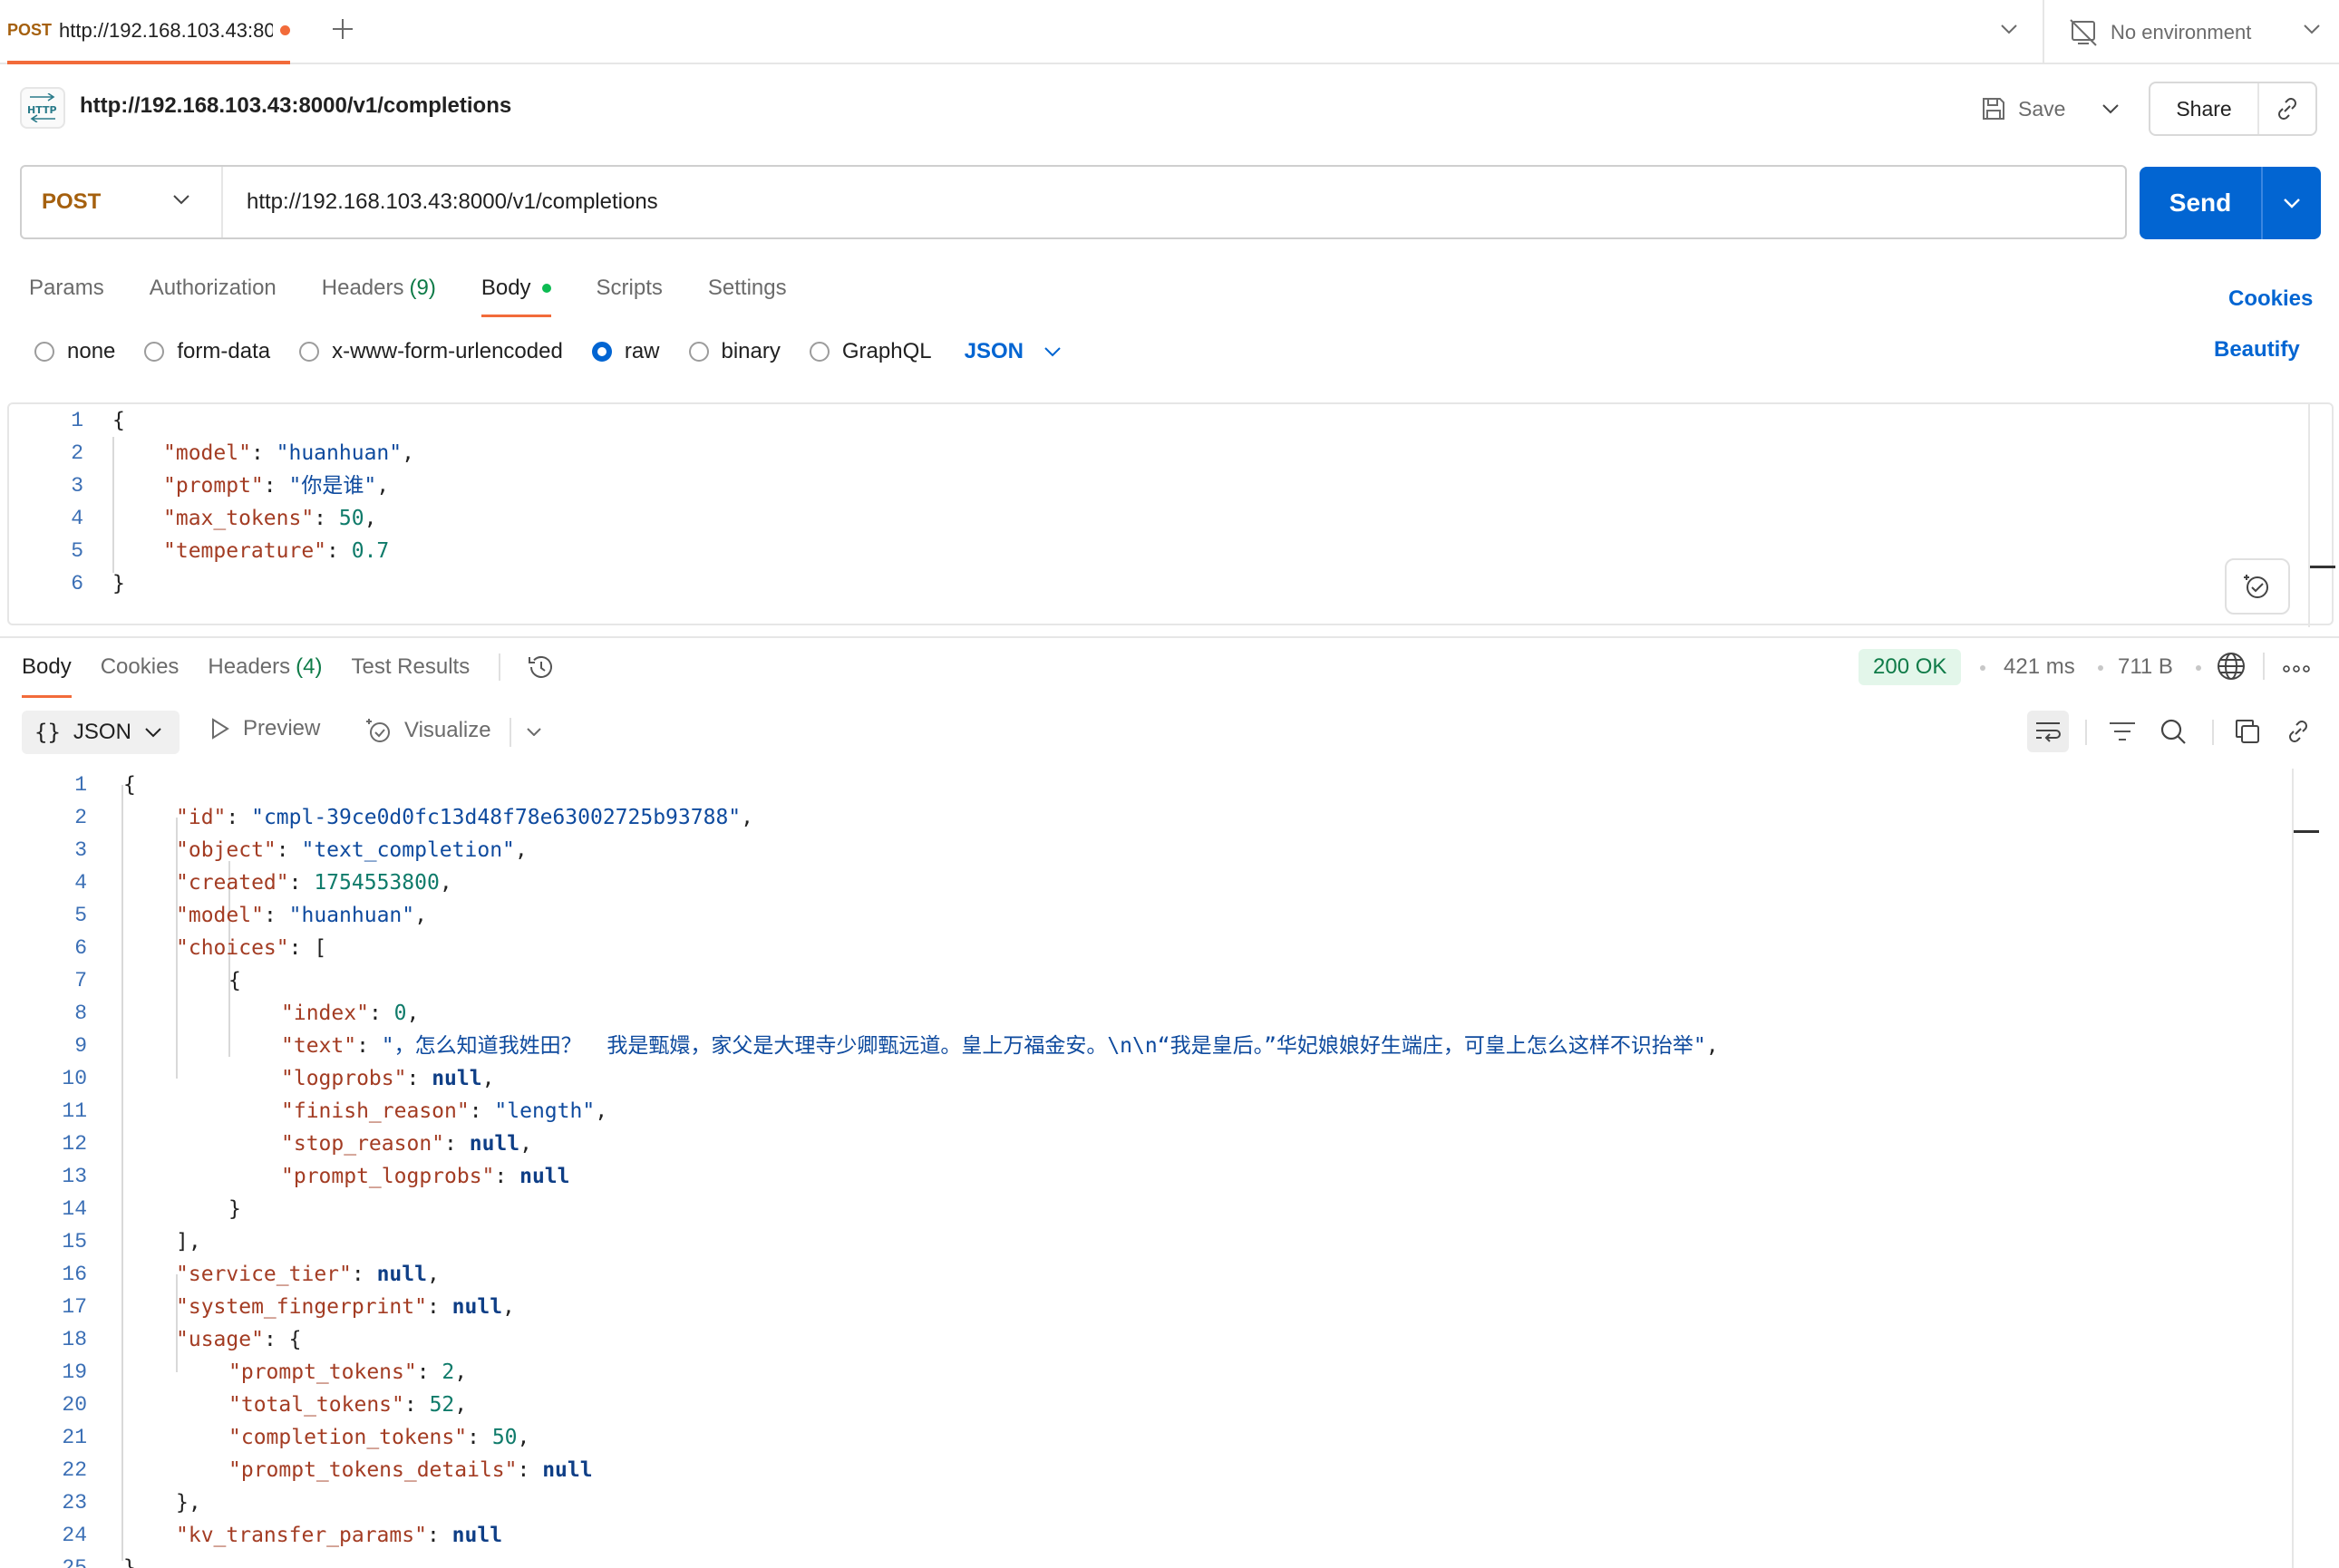 This screenshot has width=2339, height=1568. What do you see at coordinates (442, 1405) in the screenshot?
I see `json-value: 52` at bounding box center [442, 1405].